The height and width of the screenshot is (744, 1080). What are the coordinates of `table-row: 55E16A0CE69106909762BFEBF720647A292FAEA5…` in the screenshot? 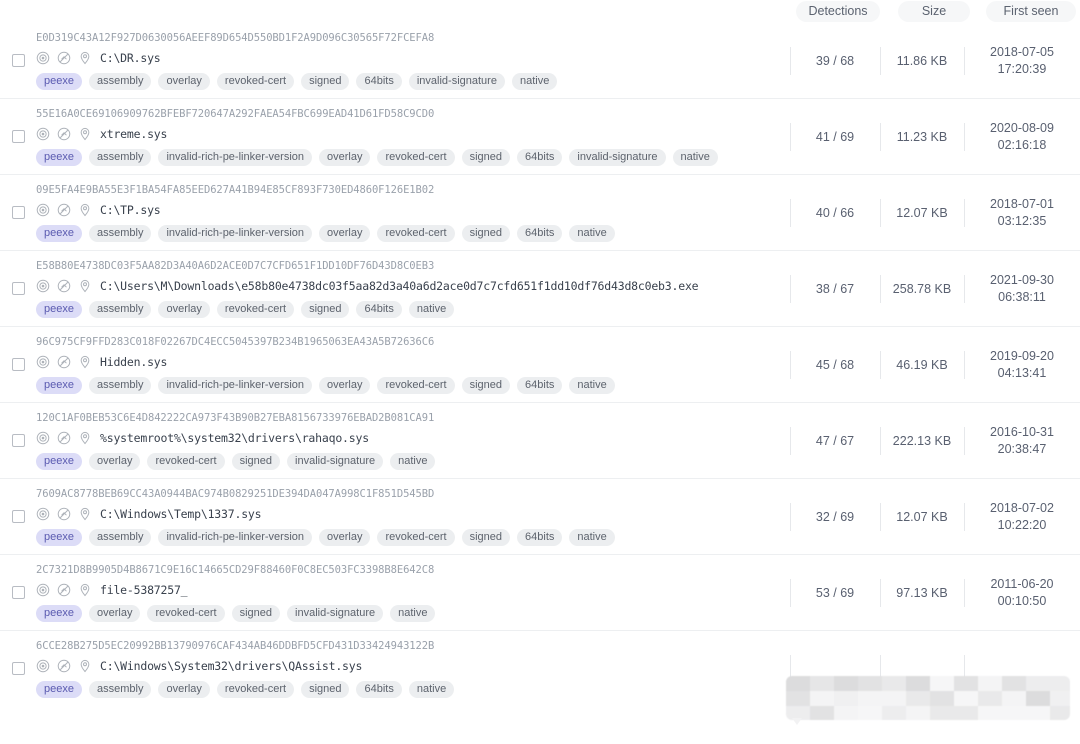 It's located at (540, 136).